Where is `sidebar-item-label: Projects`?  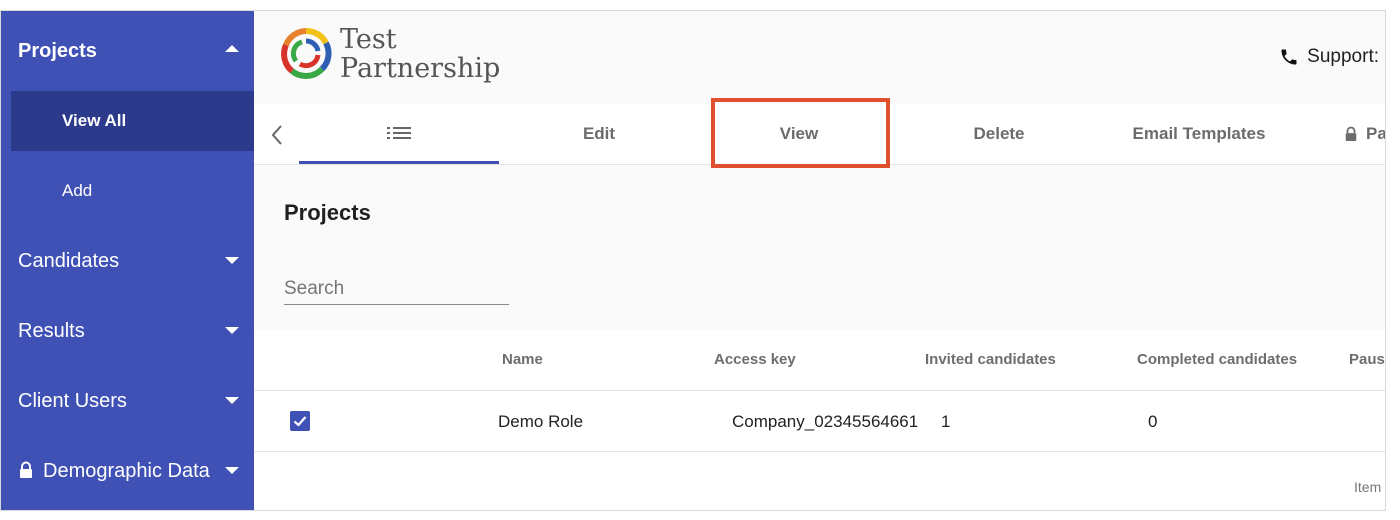
sidebar-item-label: Projects is located at coordinates (57, 50).